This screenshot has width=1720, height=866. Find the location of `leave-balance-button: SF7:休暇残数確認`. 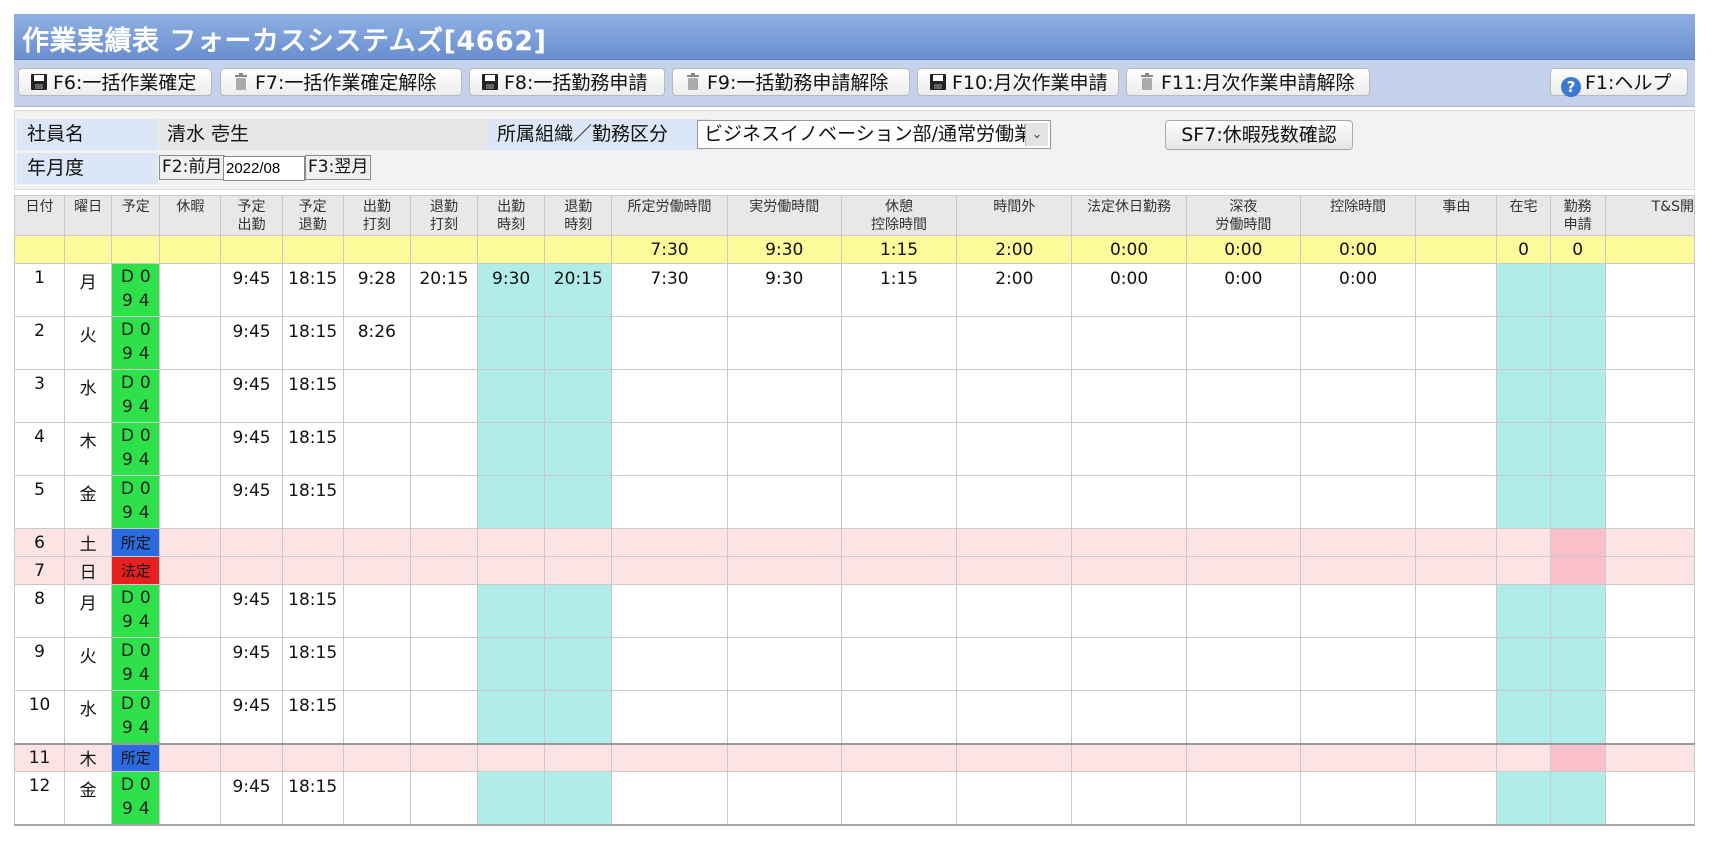

leave-balance-button: SF7:休暇残数確認 is located at coordinates (1259, 135).